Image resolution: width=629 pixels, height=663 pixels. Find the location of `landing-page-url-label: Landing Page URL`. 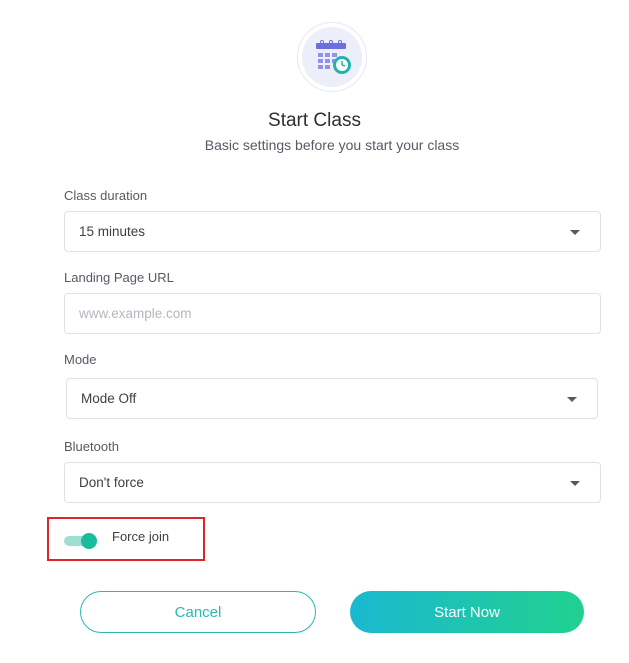

landing-page-url-label: Landing Page URL is located at coordinates (119, 277).